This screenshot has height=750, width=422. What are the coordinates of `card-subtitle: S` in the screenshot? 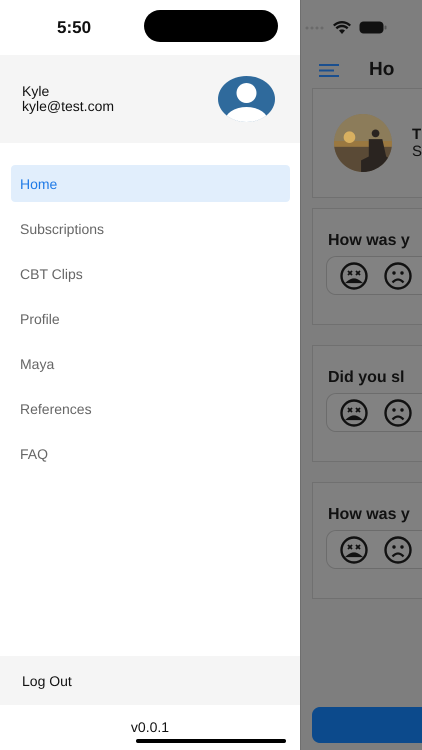 It's located at (417, 151).